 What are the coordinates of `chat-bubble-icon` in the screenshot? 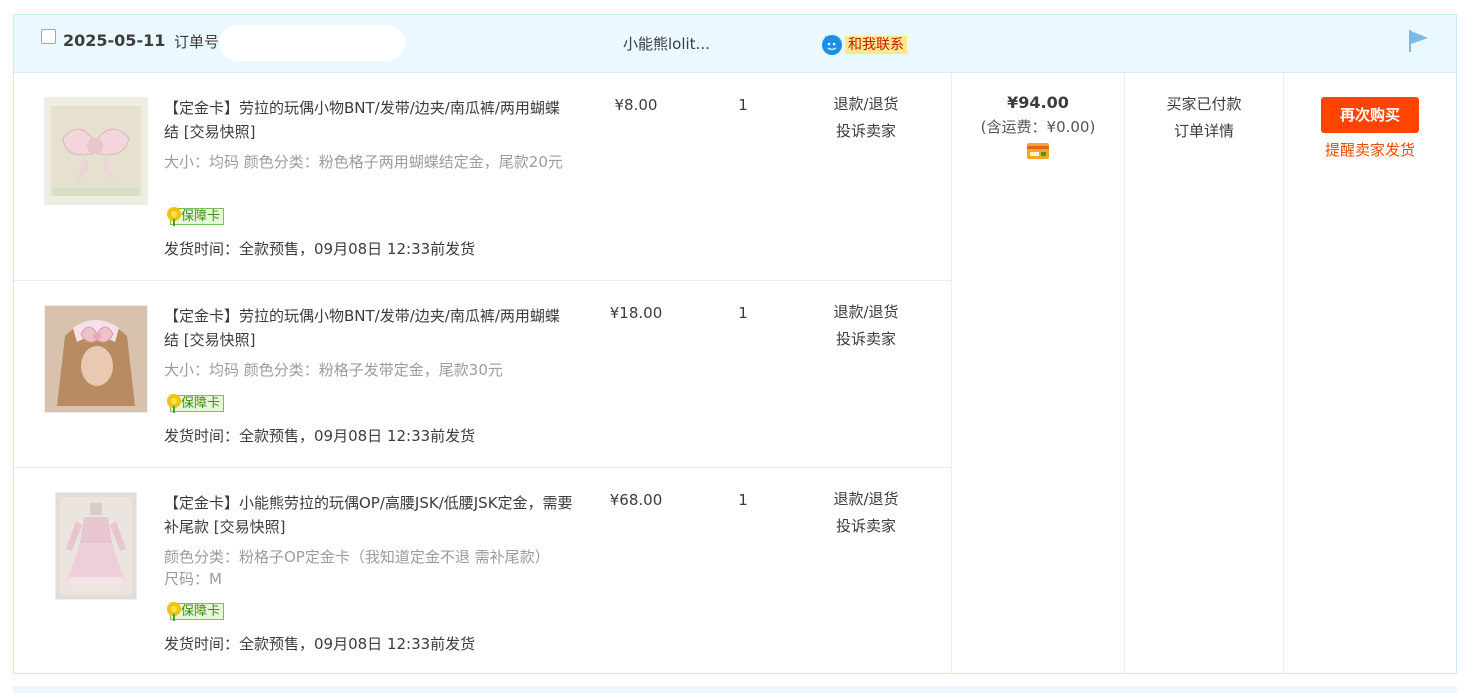 It's located at (832, 45).